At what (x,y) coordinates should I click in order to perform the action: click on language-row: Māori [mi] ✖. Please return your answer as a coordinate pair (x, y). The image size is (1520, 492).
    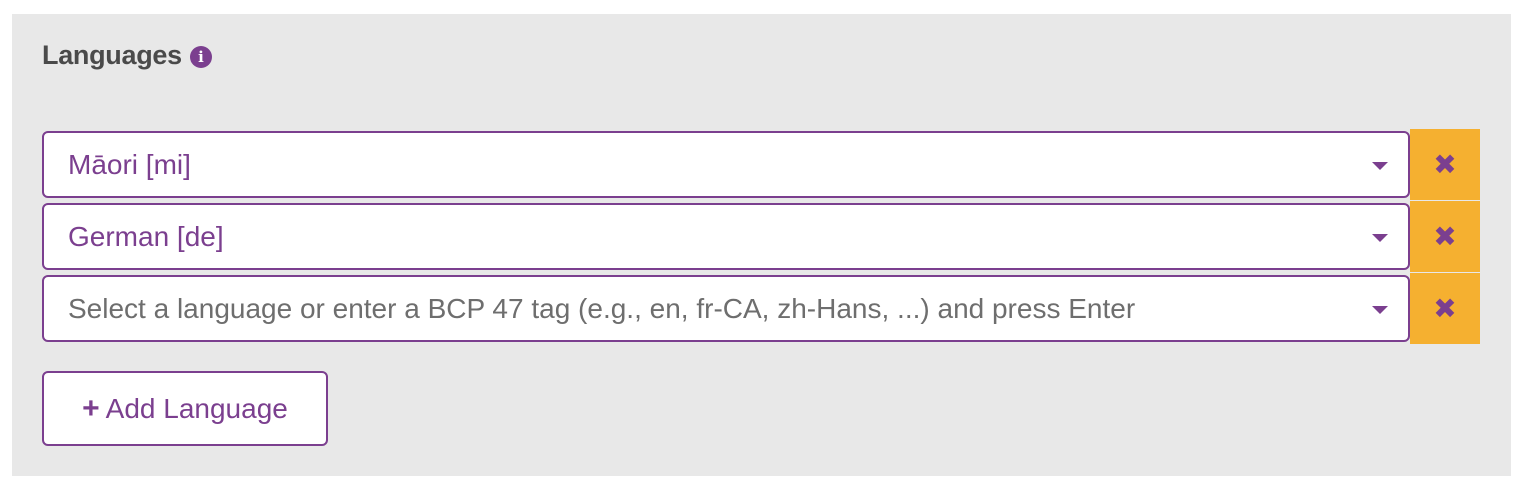
    Looking at the image, I should click on (762, 165).